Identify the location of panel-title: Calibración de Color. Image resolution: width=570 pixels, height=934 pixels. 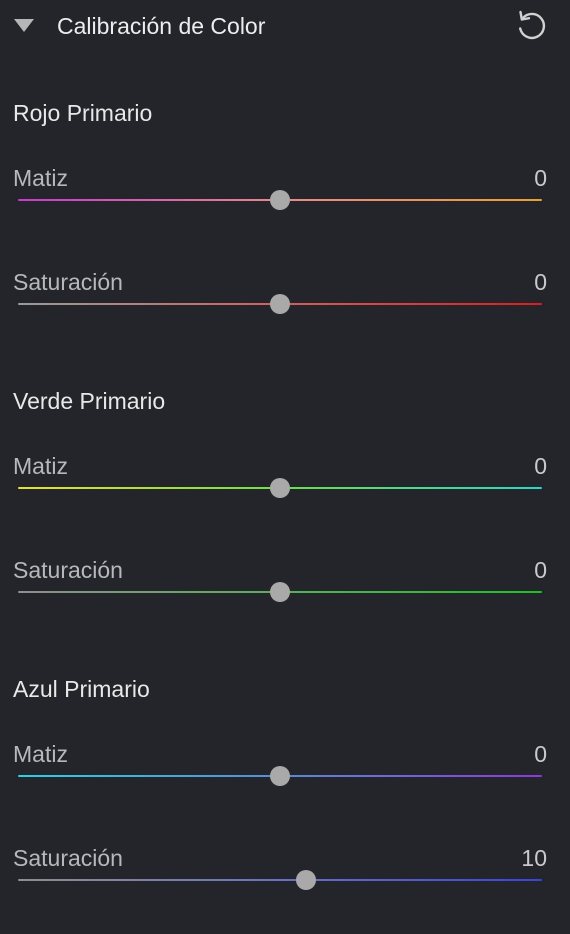
(161, 26).